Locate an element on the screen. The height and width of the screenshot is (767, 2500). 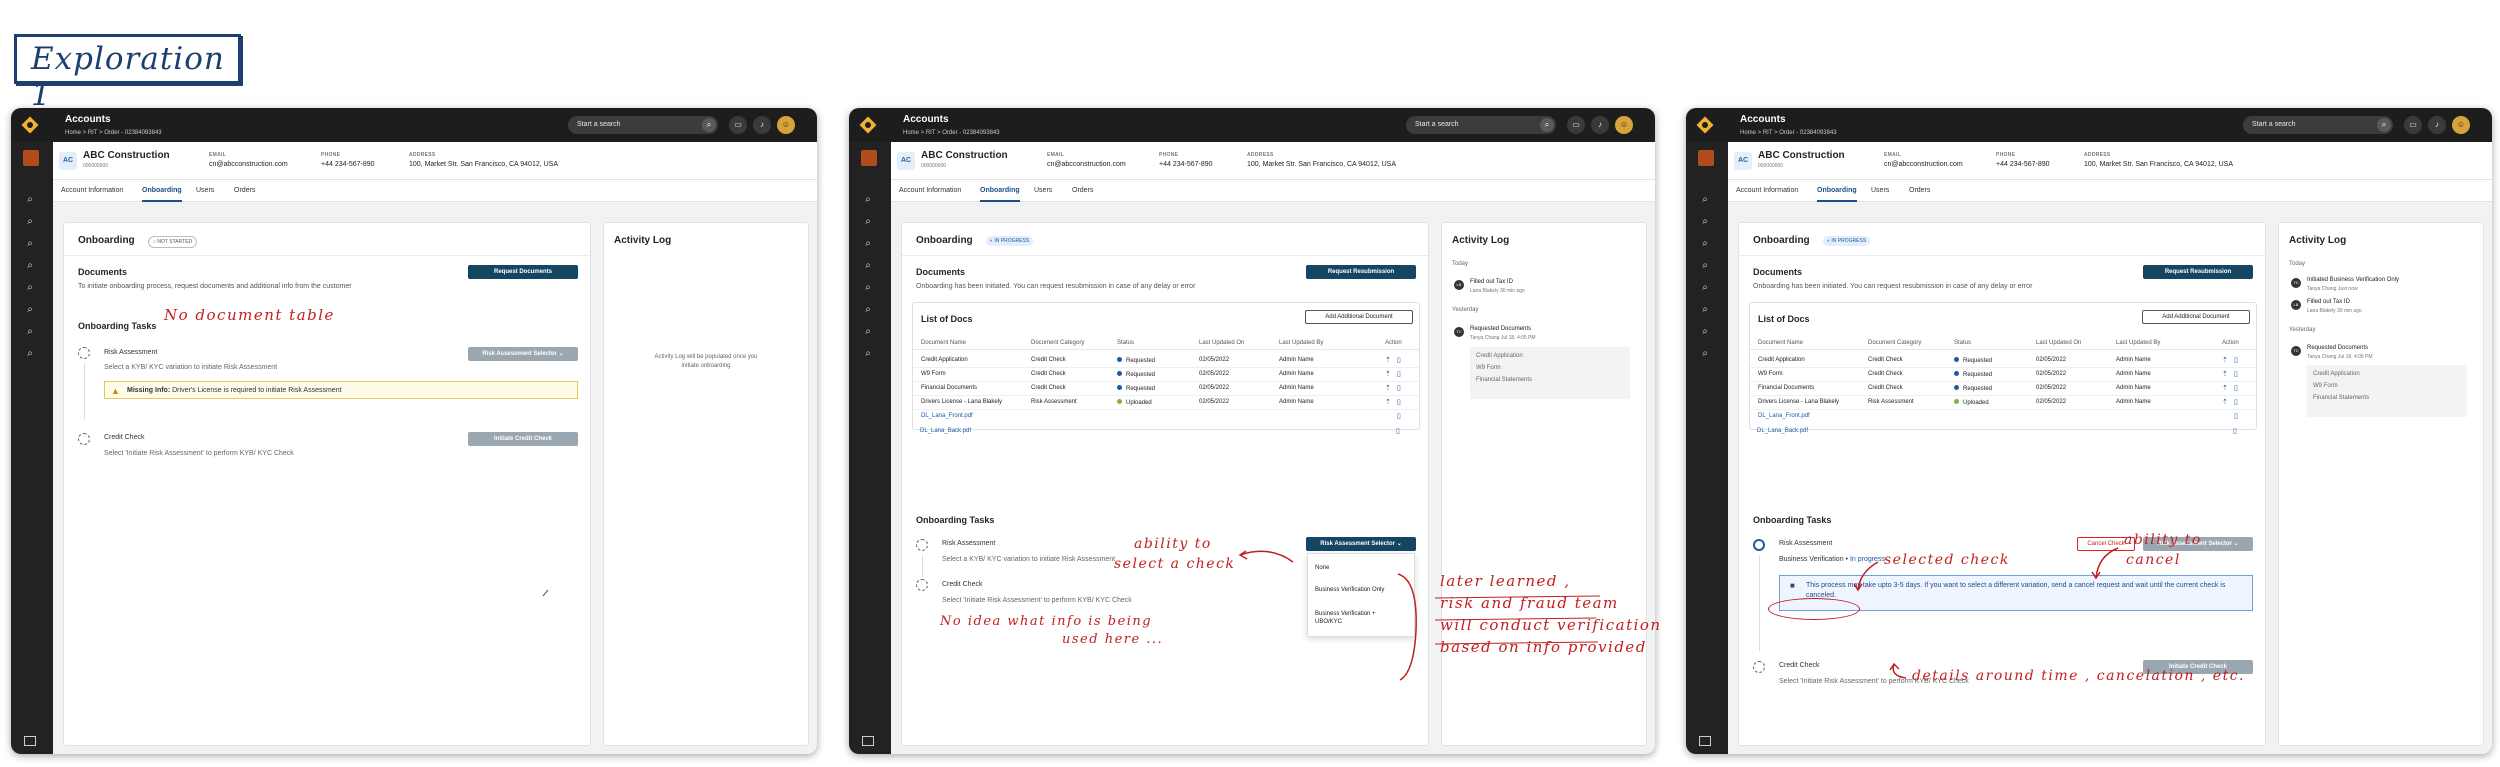
request-documents-button: Request Documents is located at coordinates (523, 272).